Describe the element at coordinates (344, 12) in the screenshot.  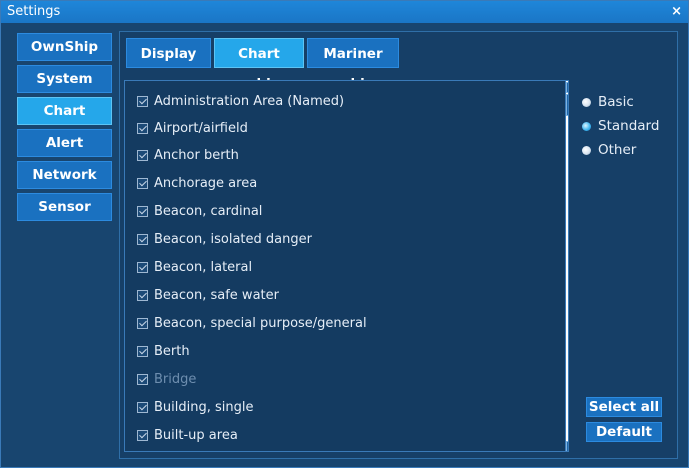
I see `title-bar: Settings ×` at that location.